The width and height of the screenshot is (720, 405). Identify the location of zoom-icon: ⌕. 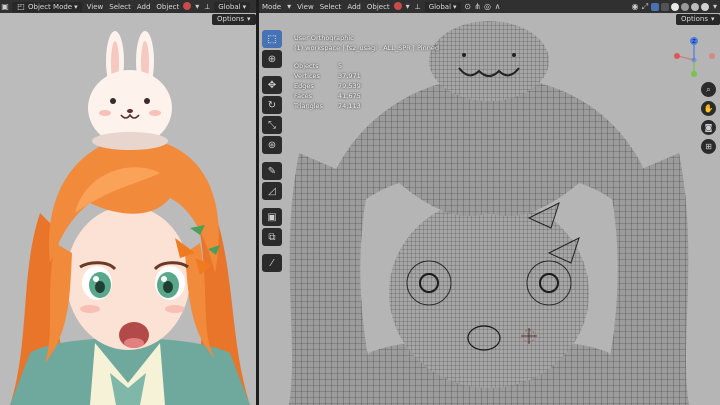
(708, 89).